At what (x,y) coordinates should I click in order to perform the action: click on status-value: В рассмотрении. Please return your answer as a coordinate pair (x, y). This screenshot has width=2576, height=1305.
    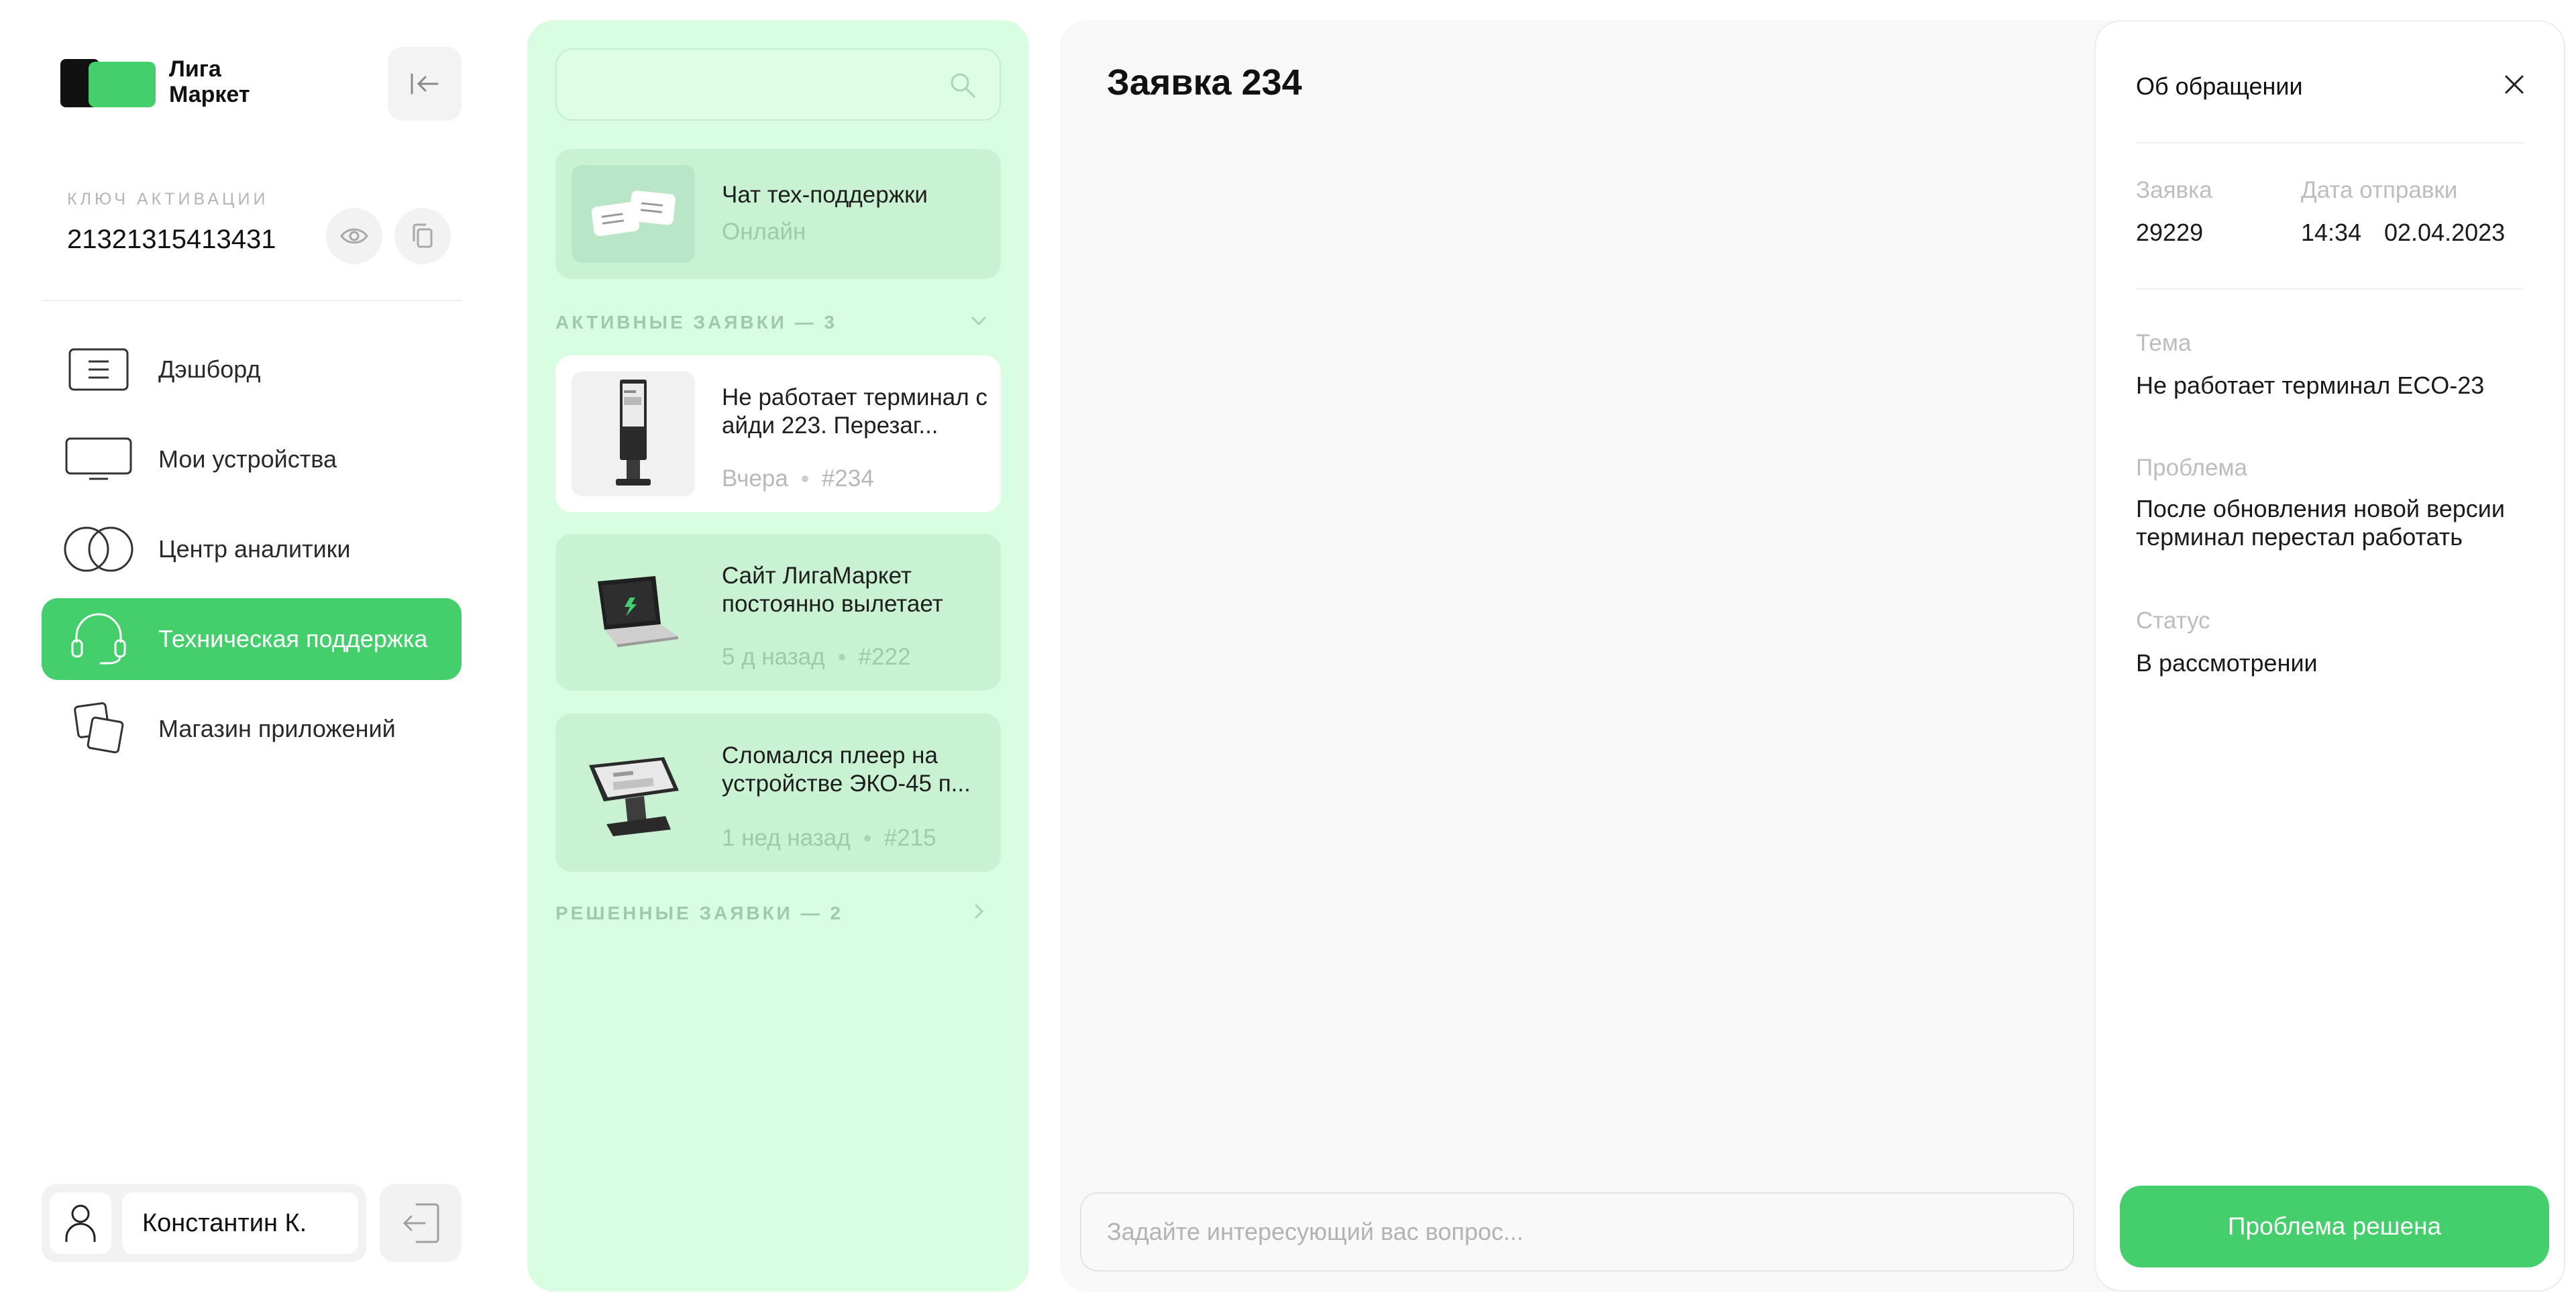
    Looking at the image, I should click on (2227, 663).